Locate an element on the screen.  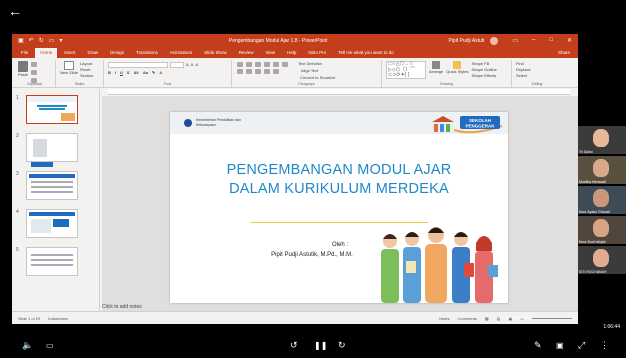
cut-icon is located at coordinates (34, 64).